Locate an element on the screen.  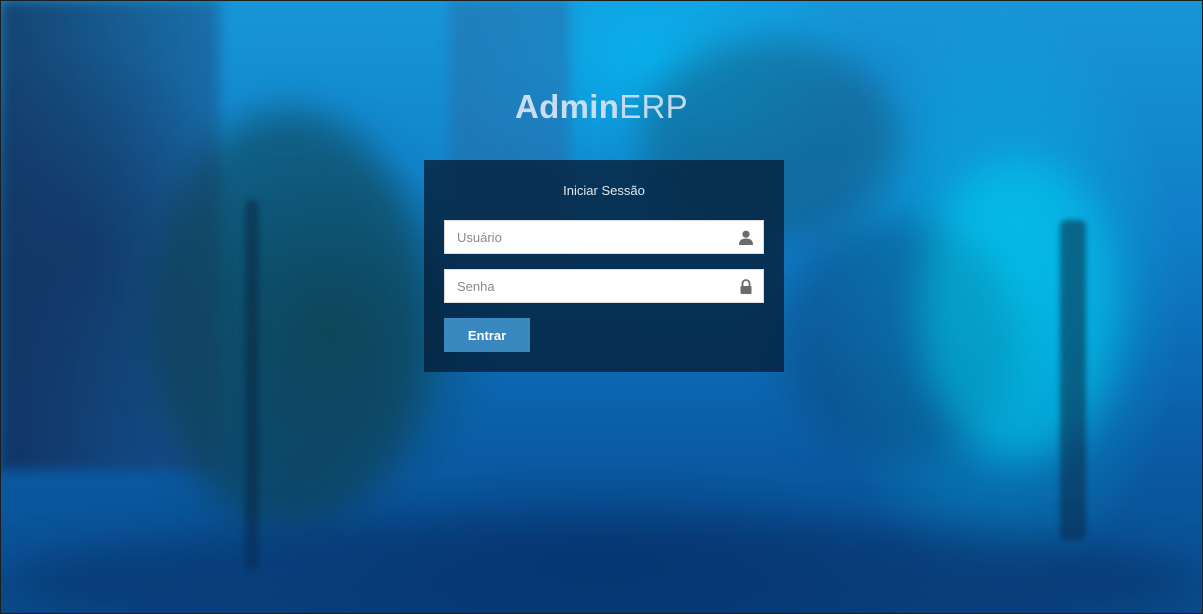
background-sky-glow is located at coordinates (1020, 310).